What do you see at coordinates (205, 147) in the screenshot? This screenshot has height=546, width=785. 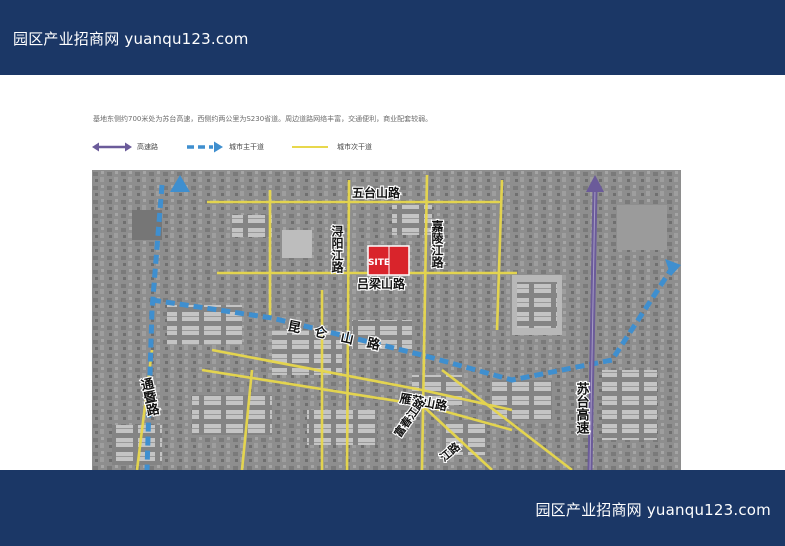 I see `dashed-arrow-icon` at bounding box center [205, 147].